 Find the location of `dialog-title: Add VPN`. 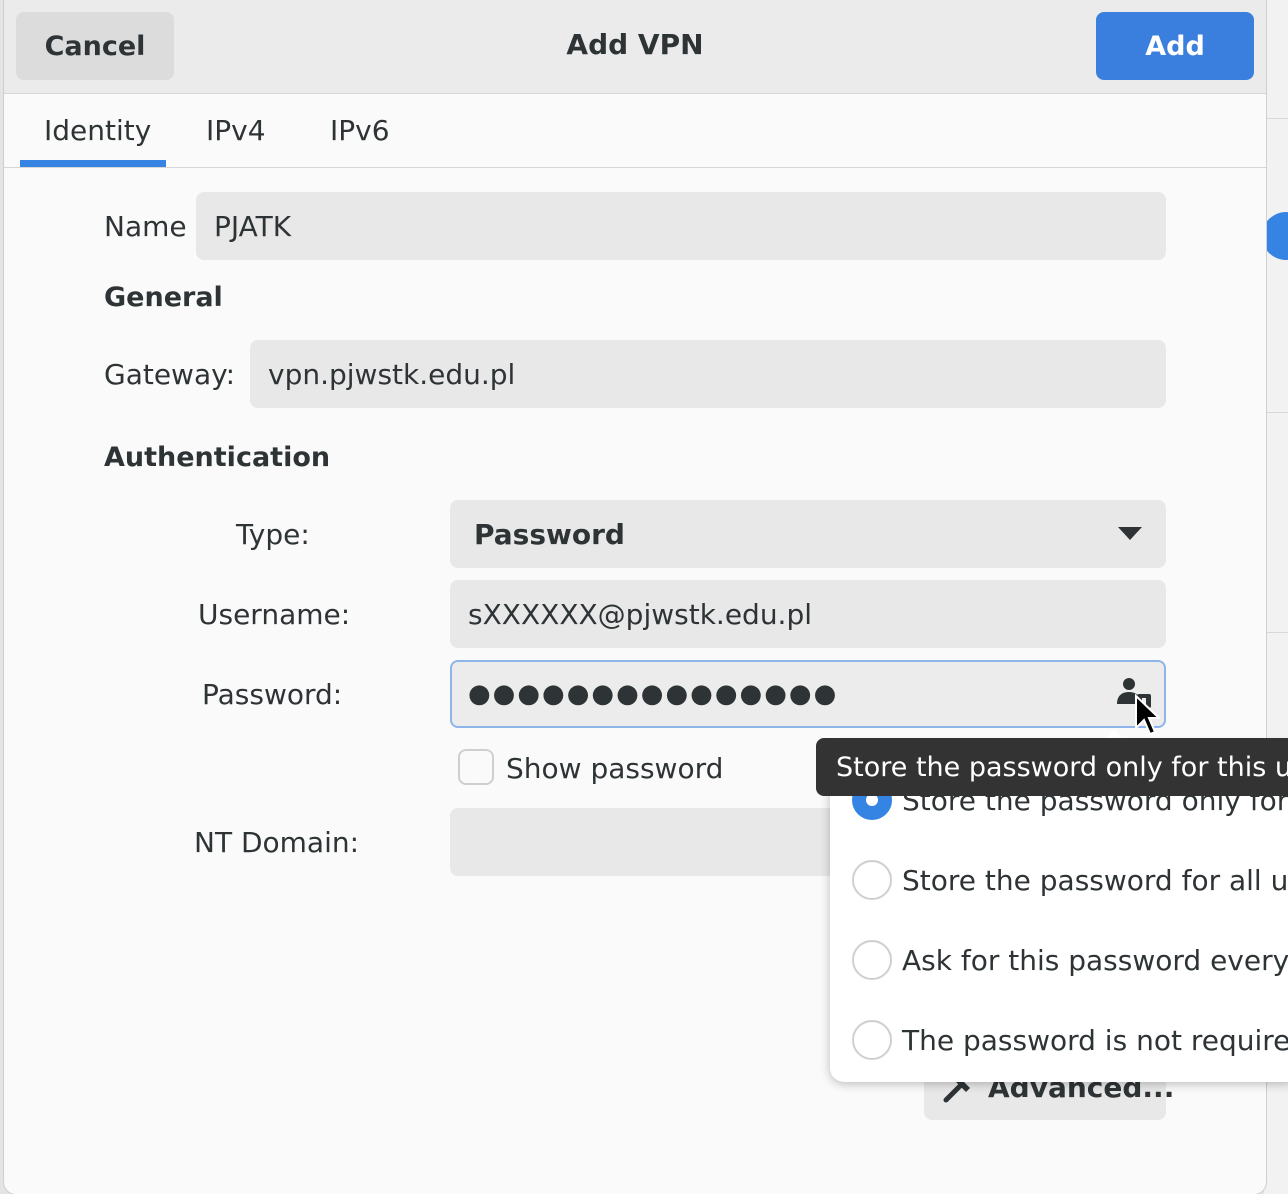

dialog-title: Add VPN is located at coordinates (635, 44).